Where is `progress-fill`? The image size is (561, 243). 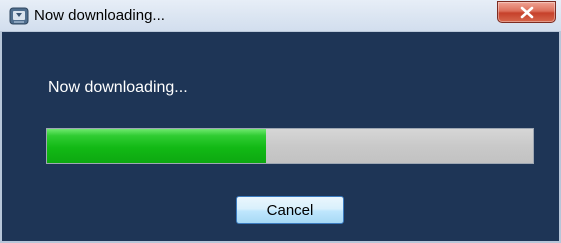 progress-fill is located at coordinates (156, 146).